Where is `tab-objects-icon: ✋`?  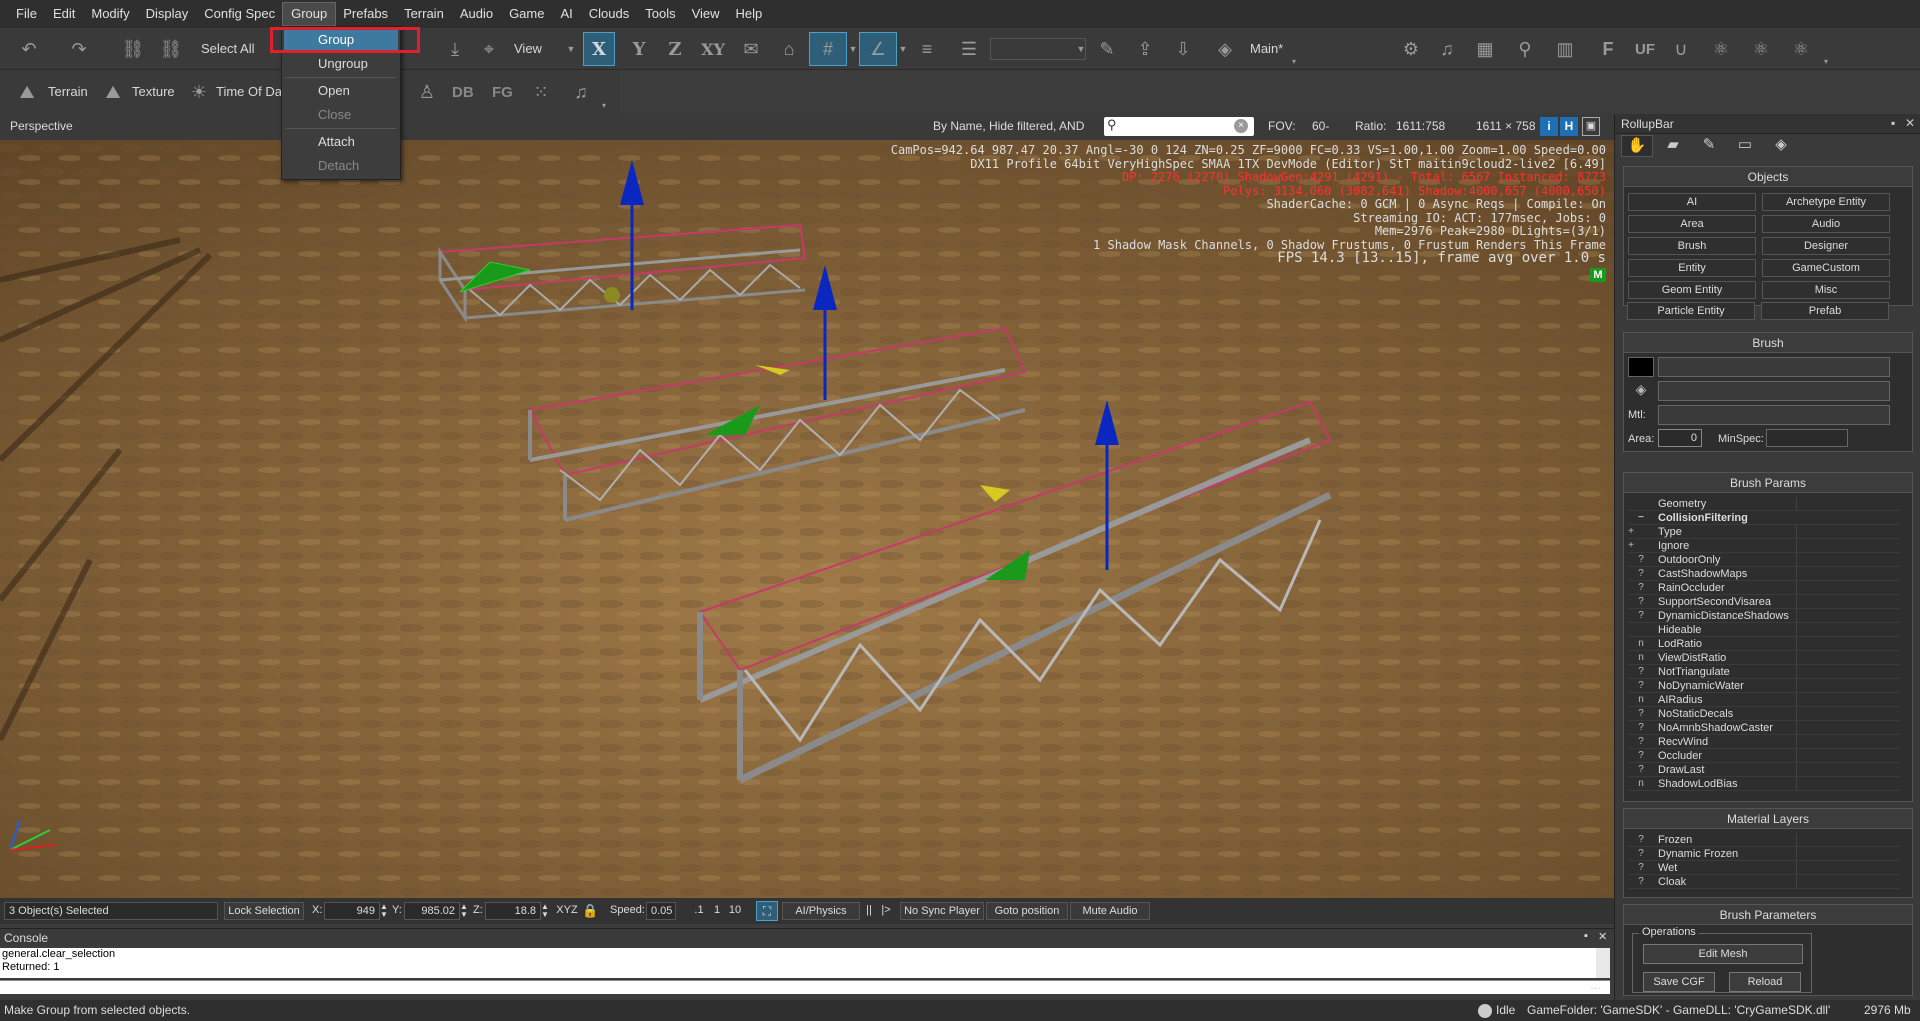
tab-objects-icon: ✋ is located at coordinates (1637, 146).